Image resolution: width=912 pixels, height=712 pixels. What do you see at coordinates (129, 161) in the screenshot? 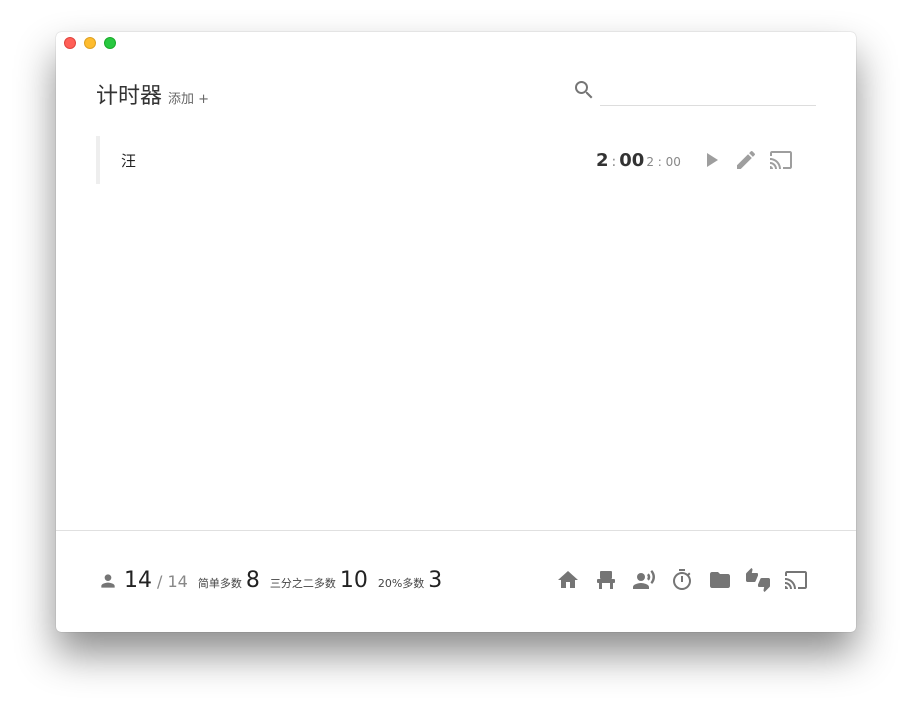
I see `timer-name: 汪` at bounding box center [129, 161].